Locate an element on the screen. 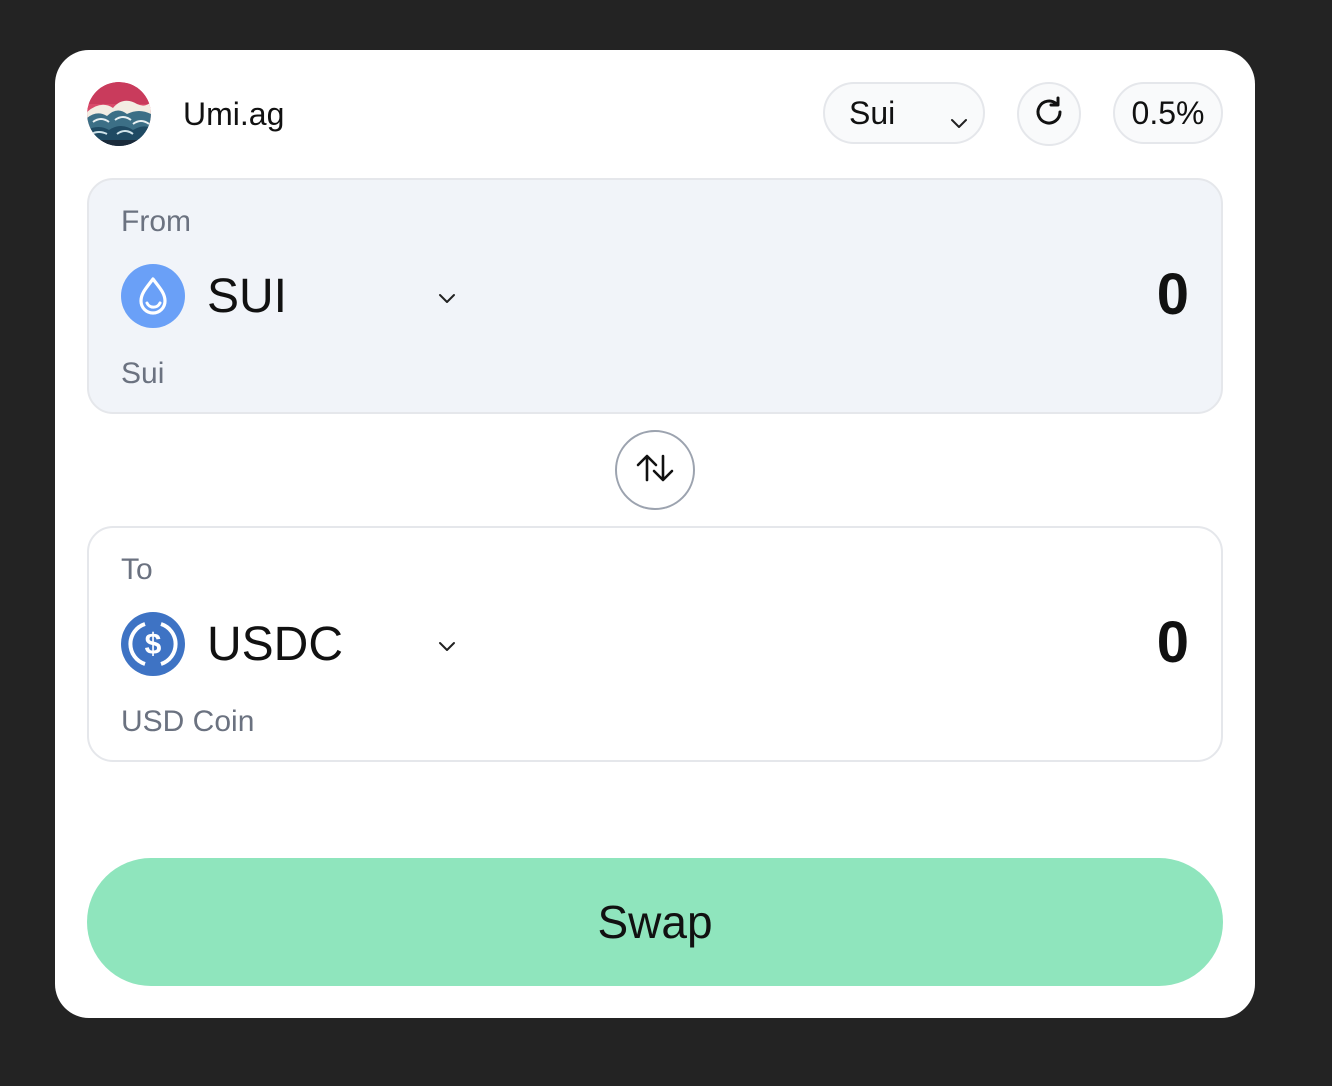  sui-drop-icon is located at coordinates (153, 296).